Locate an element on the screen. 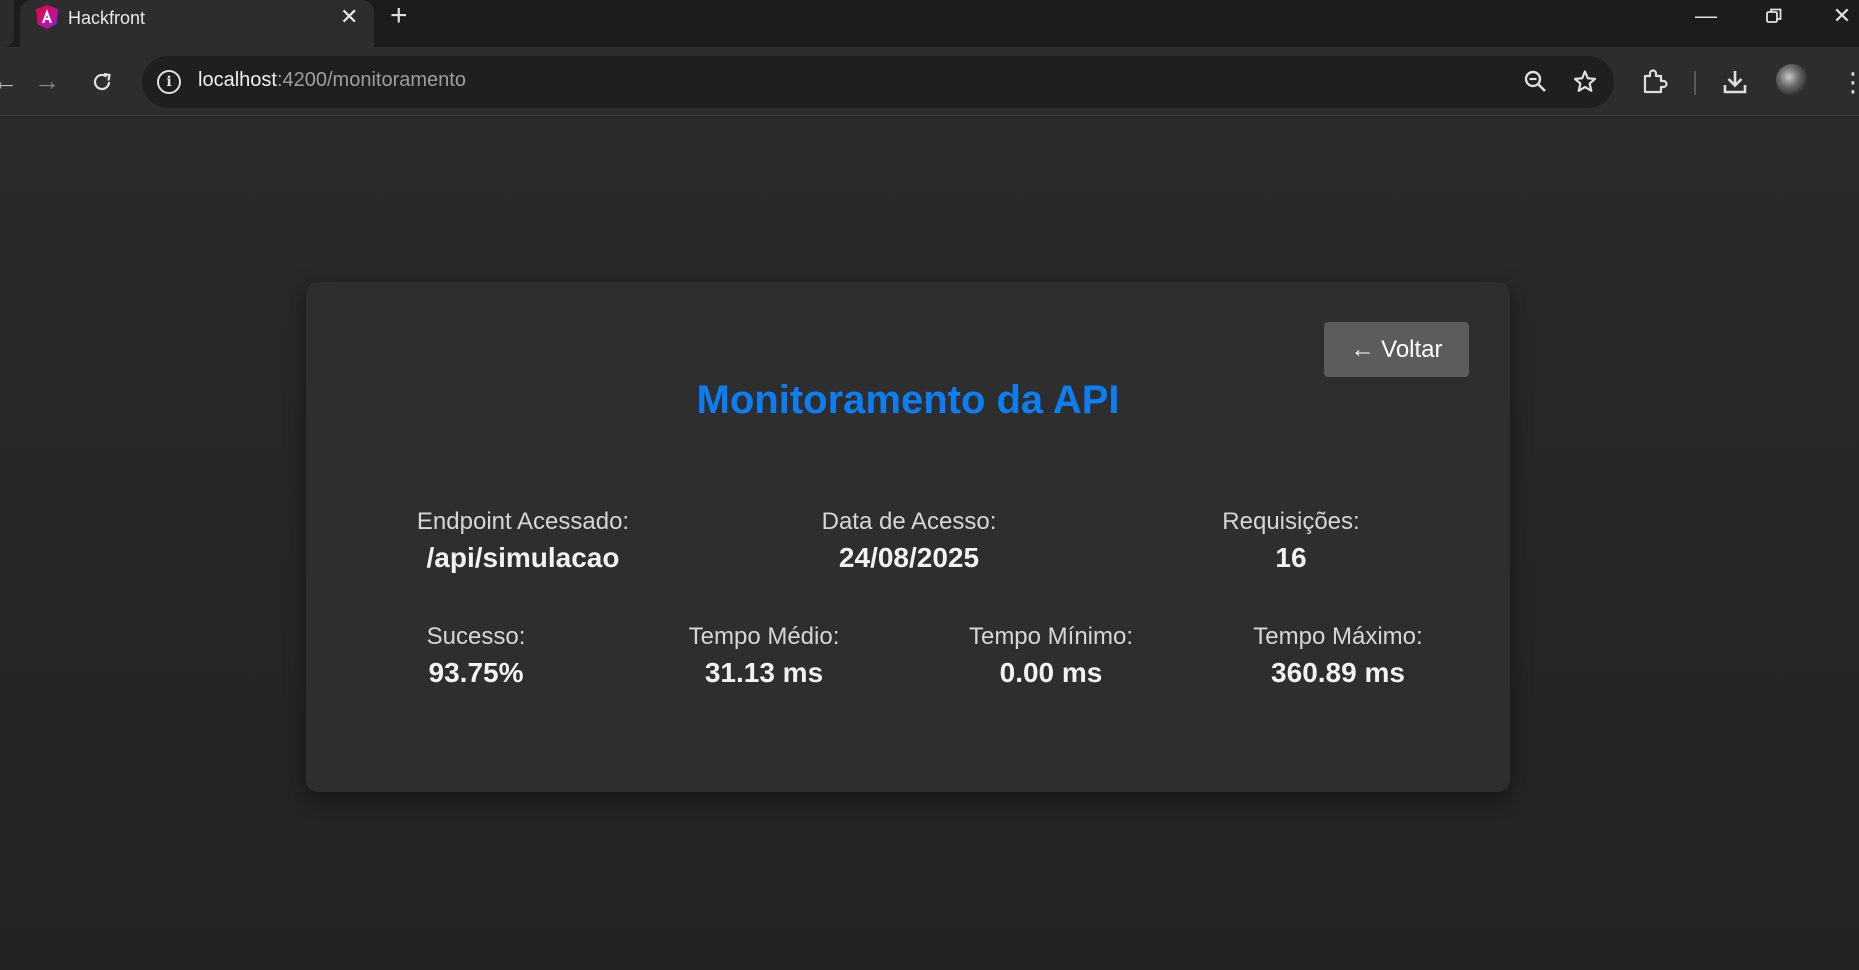 This screenshot has width=1859, height=970. page-title: Monitoramento da API is located at coordinates (908, 400).